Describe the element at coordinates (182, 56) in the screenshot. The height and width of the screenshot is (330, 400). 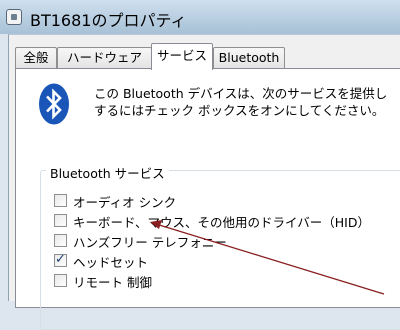
I see `tab-services: サービス` at that location.